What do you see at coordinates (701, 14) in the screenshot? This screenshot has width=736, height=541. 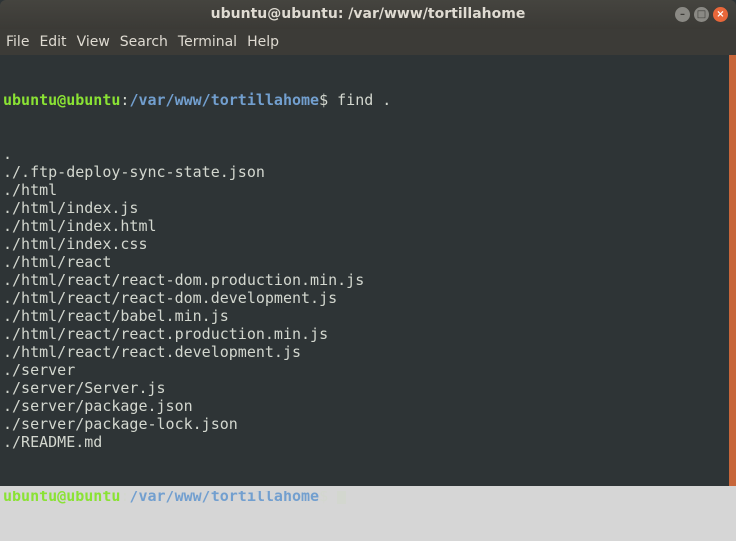 I see `maximize-button: □` at bounding box center [701, 14].